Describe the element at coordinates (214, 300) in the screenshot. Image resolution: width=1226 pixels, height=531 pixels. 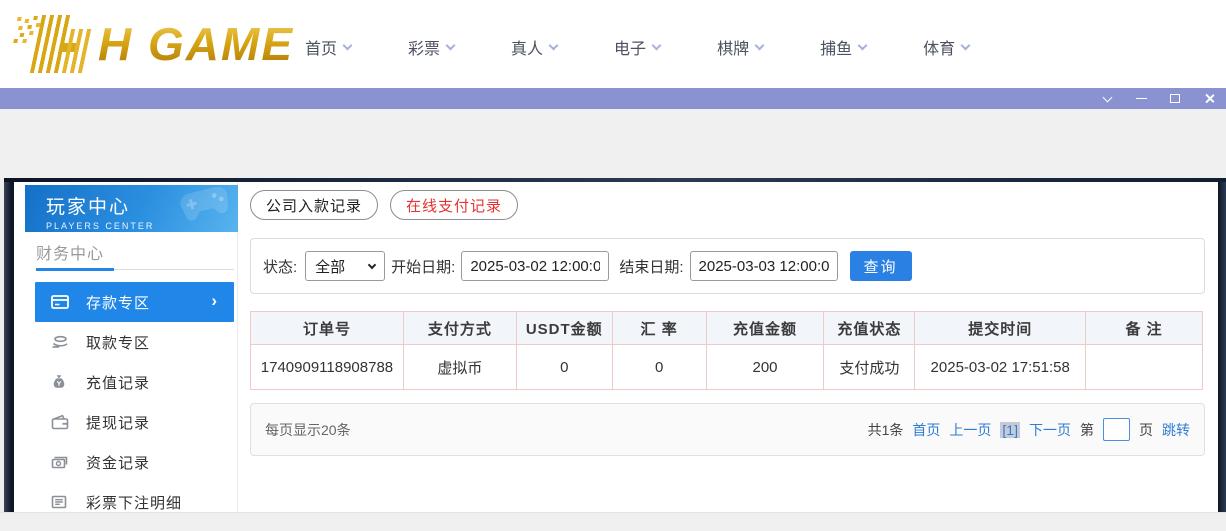
I see `chevron-right-icon: ›` at that location.